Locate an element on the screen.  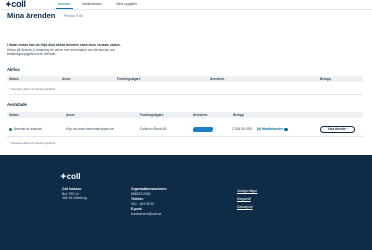
coll-logo-mark-icon: ✦ is located at coordinates (63, 176).